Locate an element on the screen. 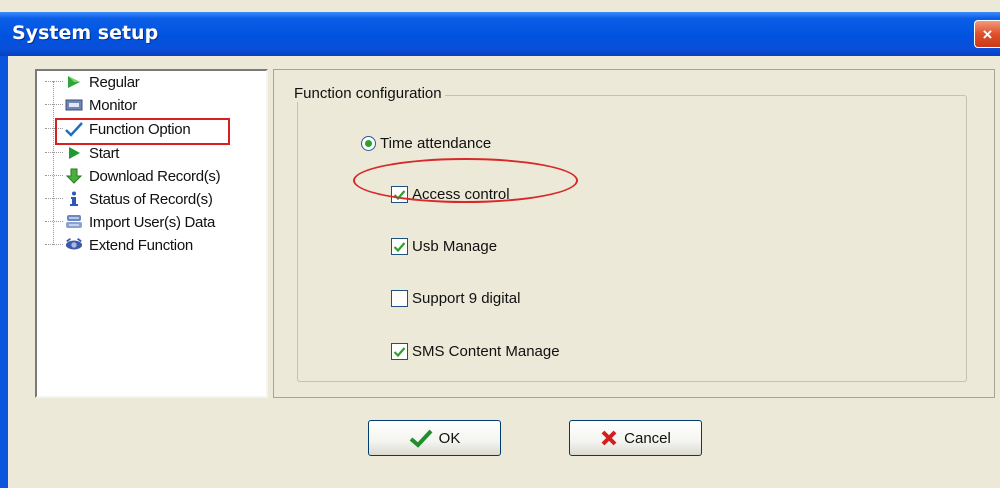 This screenshot has height=488, width=1000. tree-item-label: Download Record(s) is located at coordinates (155, 176).